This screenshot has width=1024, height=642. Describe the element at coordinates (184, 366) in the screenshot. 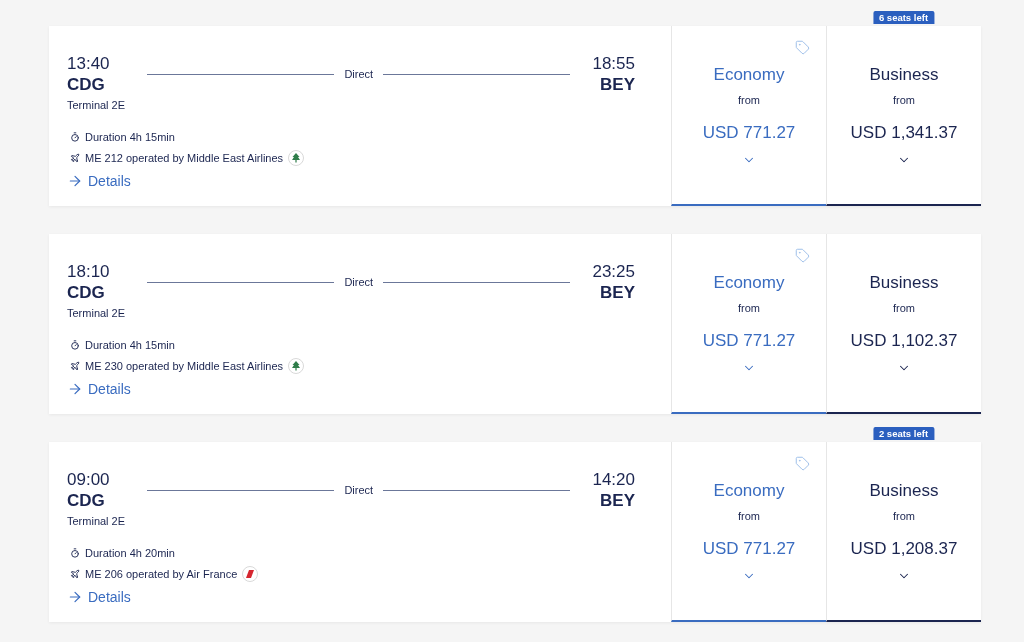

I see `flight-operator-text: ME 230 operated by Middle East Airlines` at that location.